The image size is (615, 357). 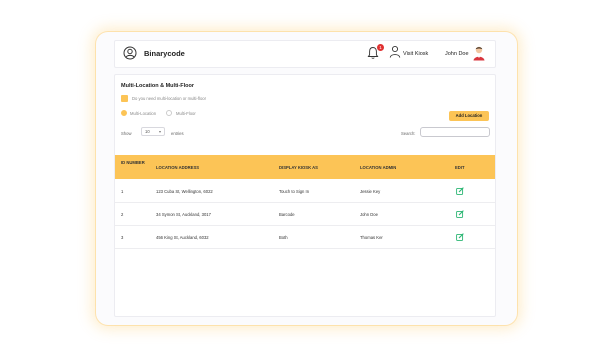 I want to click on cell-address: 34 Symon St, Auckland, 3017, so click(x=183, y=214).